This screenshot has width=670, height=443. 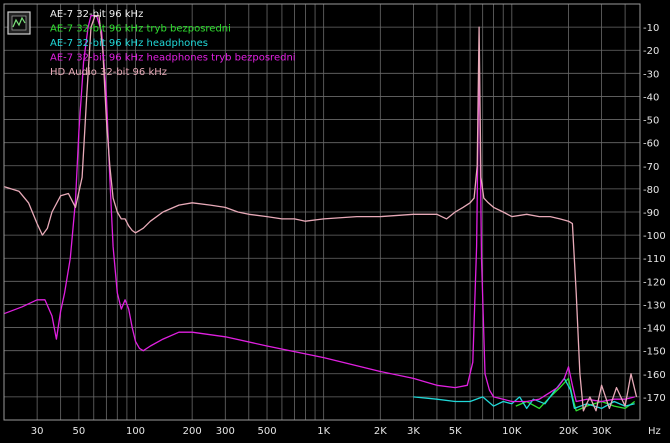 What do you see at coordinates (651, 97) in the screenshot?
I see `y-tick-label: -40` at bounding box center [651, 97].